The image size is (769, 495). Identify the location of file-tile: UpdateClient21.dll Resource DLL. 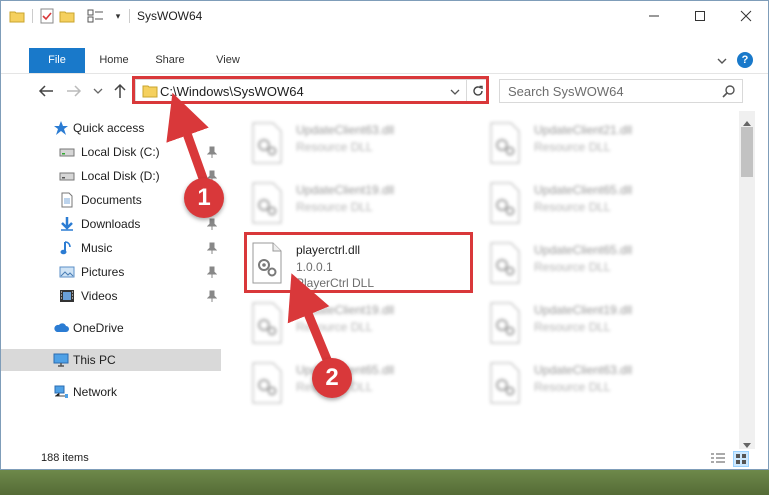
(583, 144).